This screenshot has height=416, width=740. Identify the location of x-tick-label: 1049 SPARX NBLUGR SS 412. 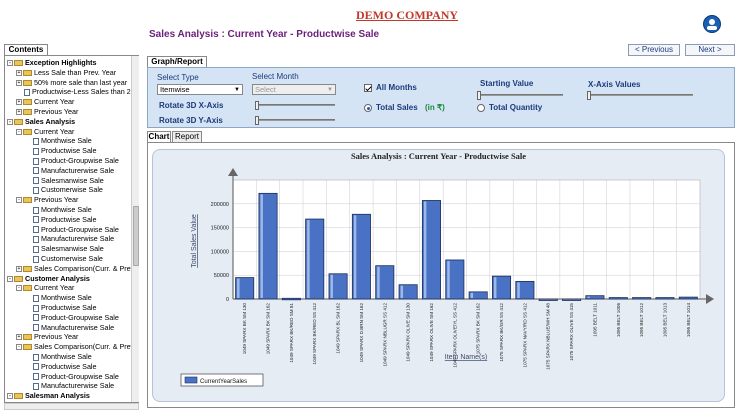
(384, 335).